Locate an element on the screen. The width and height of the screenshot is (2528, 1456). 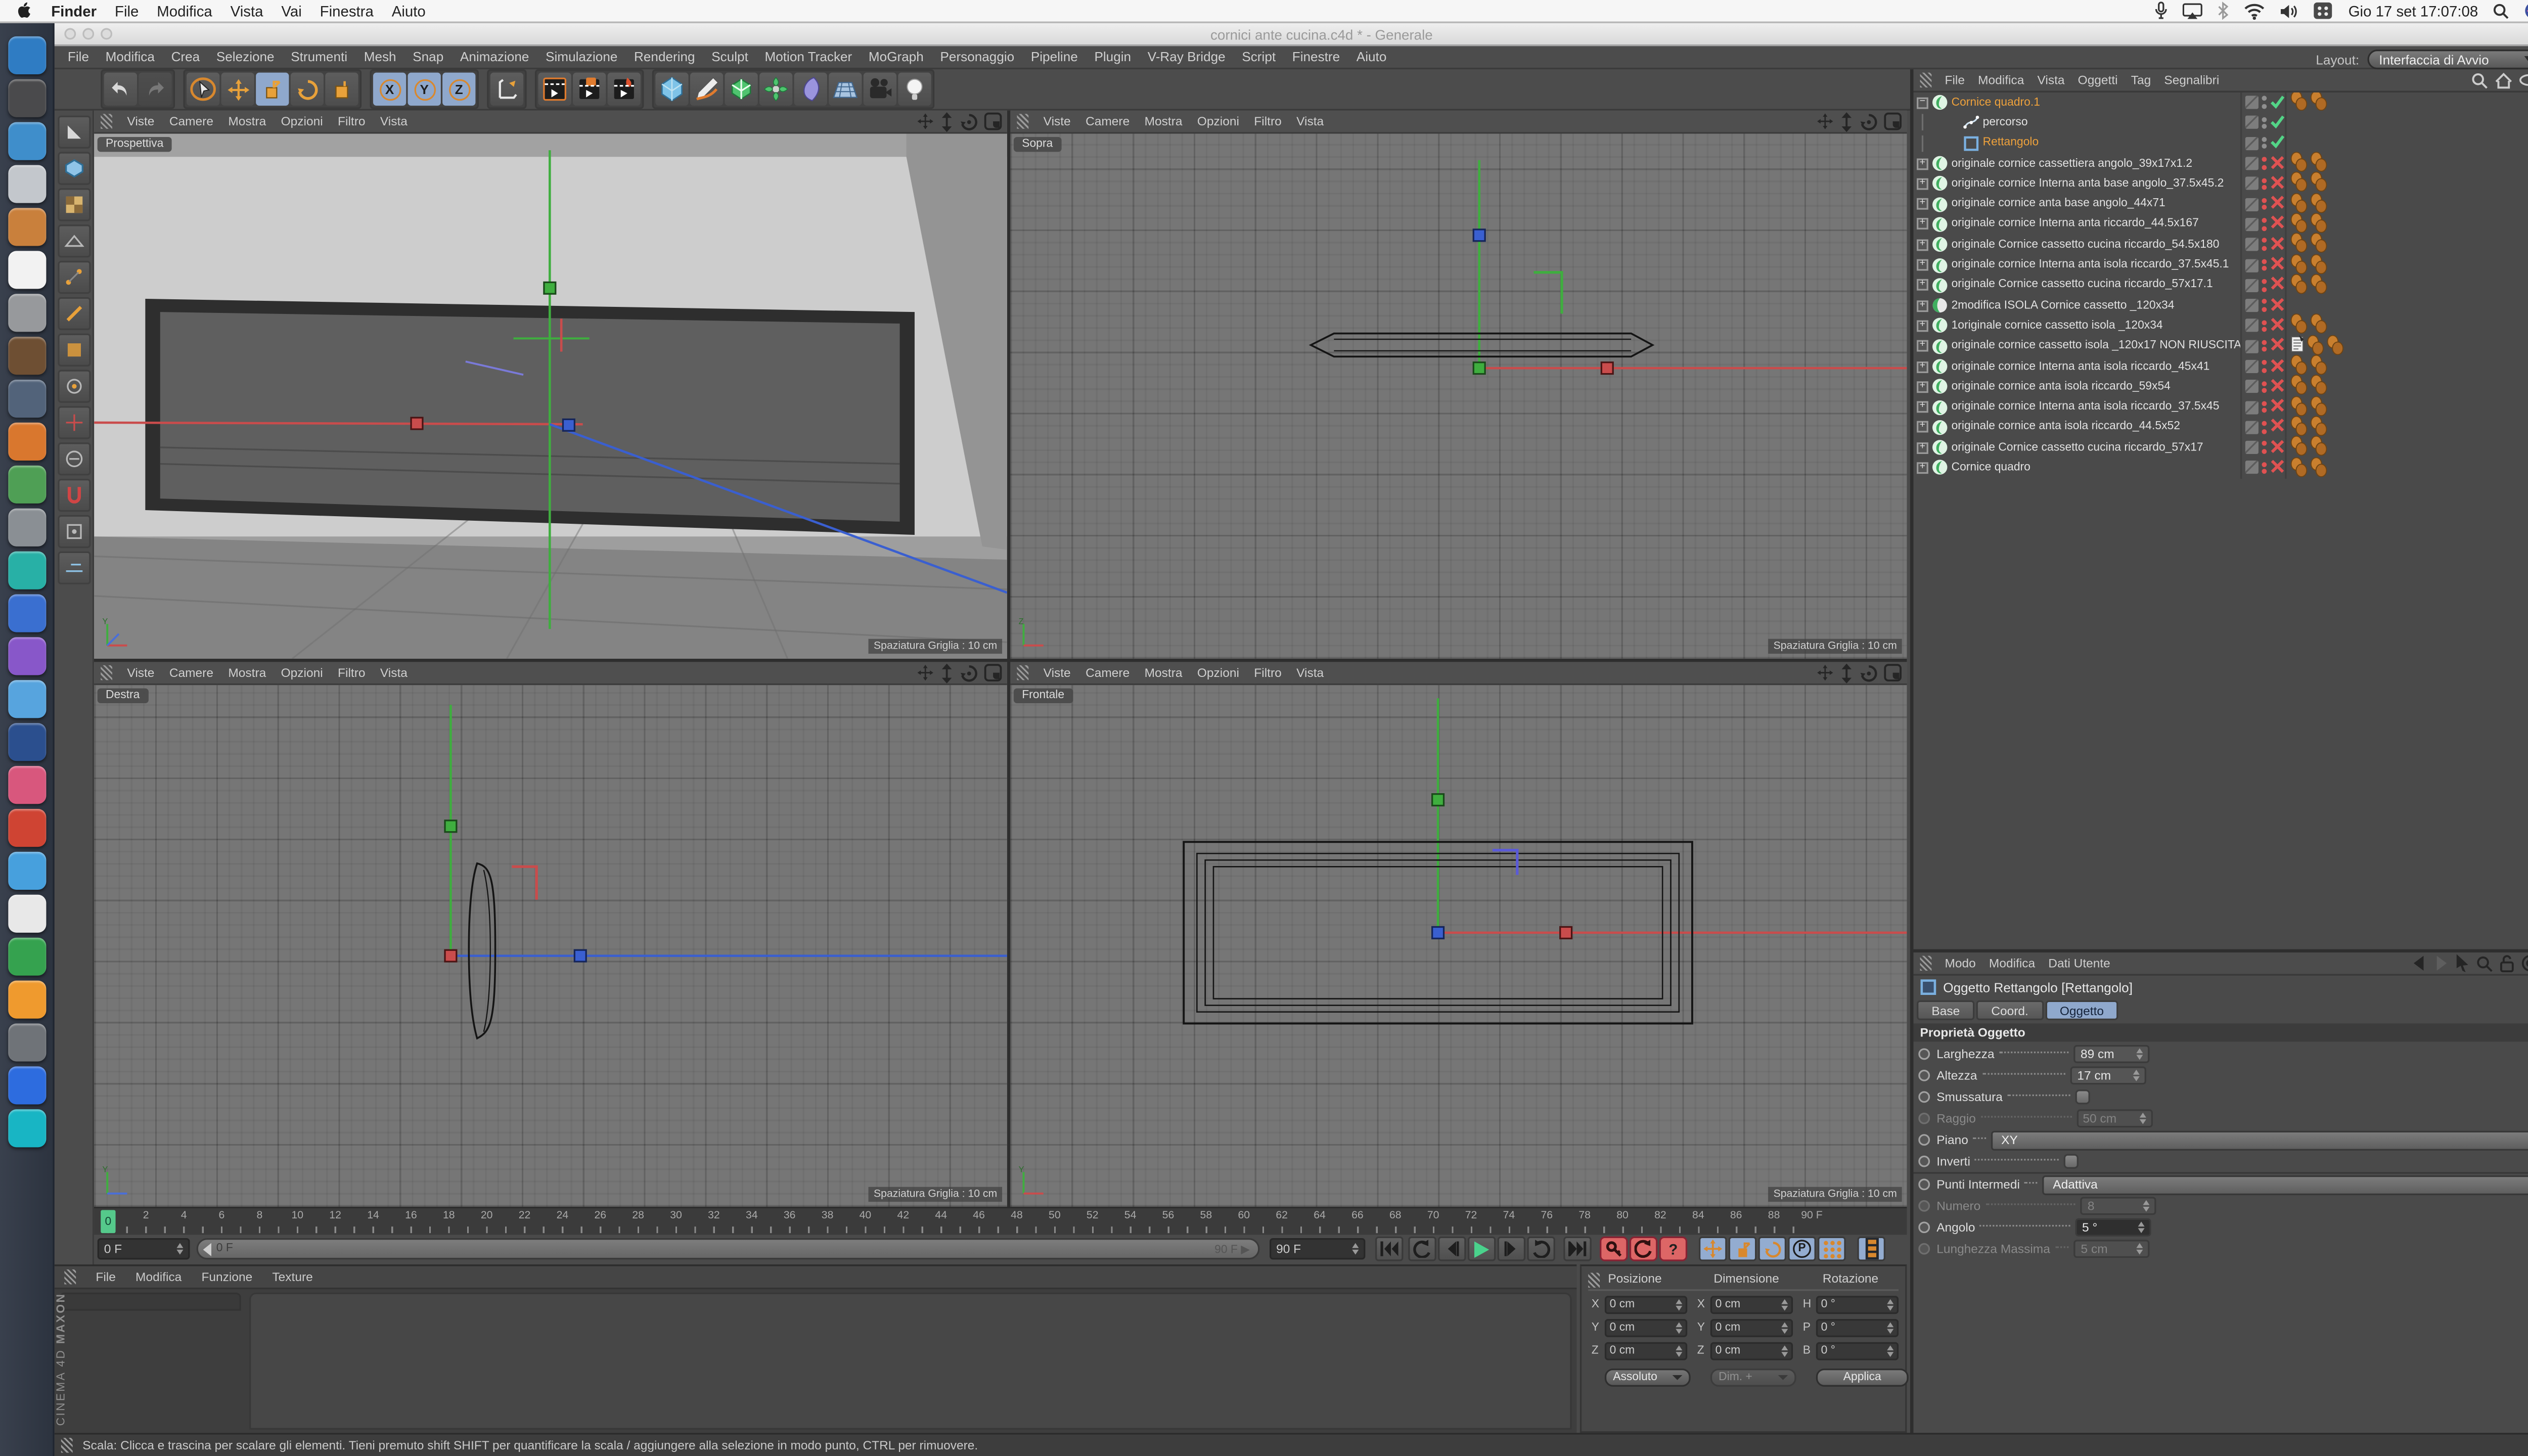
ommenu-oggetti: Oggetti is located at coordinates (2098, 80).